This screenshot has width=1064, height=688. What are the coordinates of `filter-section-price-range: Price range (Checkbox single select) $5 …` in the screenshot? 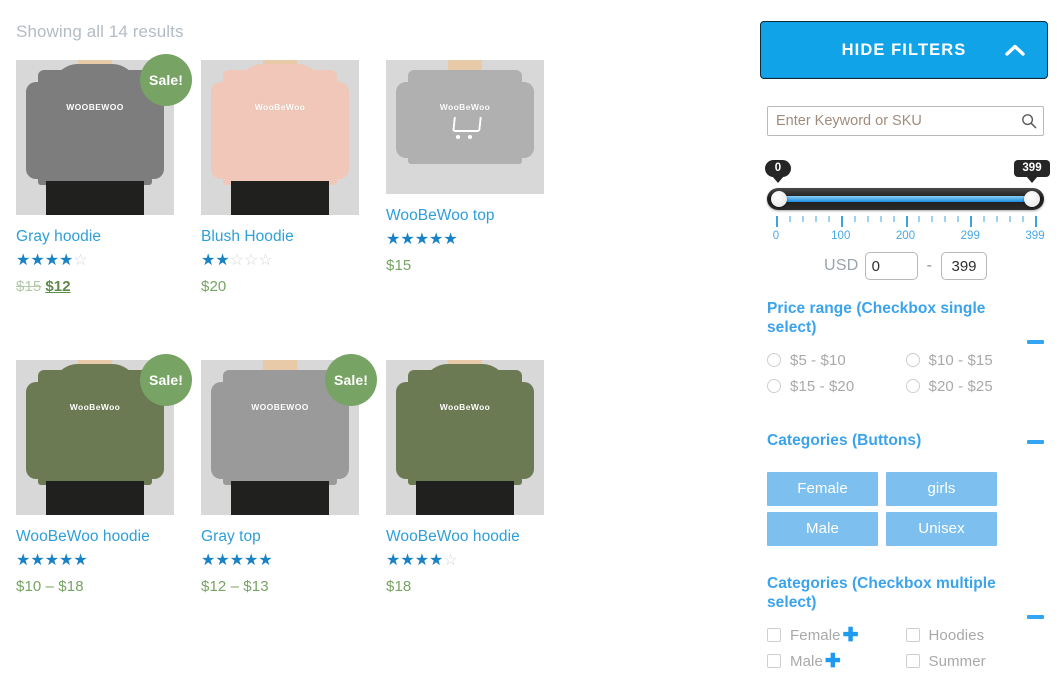 It's located at (905, 349).